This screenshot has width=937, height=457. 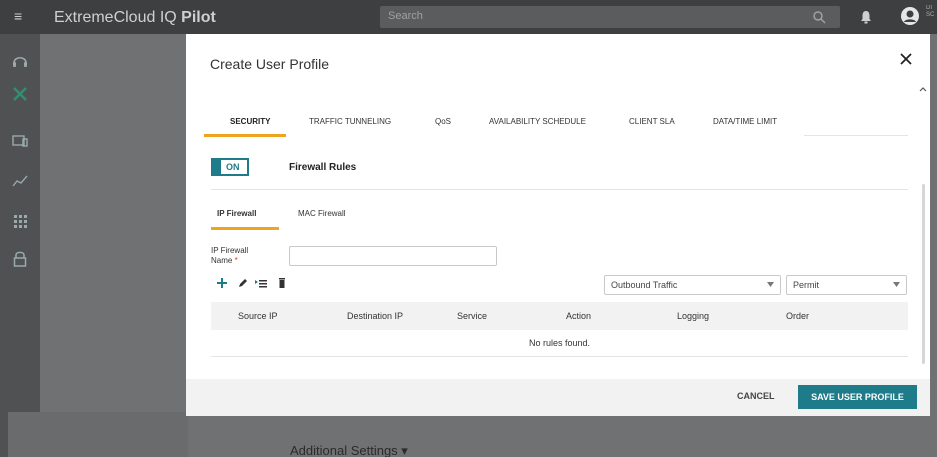 I want to click on column-header: Action, so click(x=578, y=316).